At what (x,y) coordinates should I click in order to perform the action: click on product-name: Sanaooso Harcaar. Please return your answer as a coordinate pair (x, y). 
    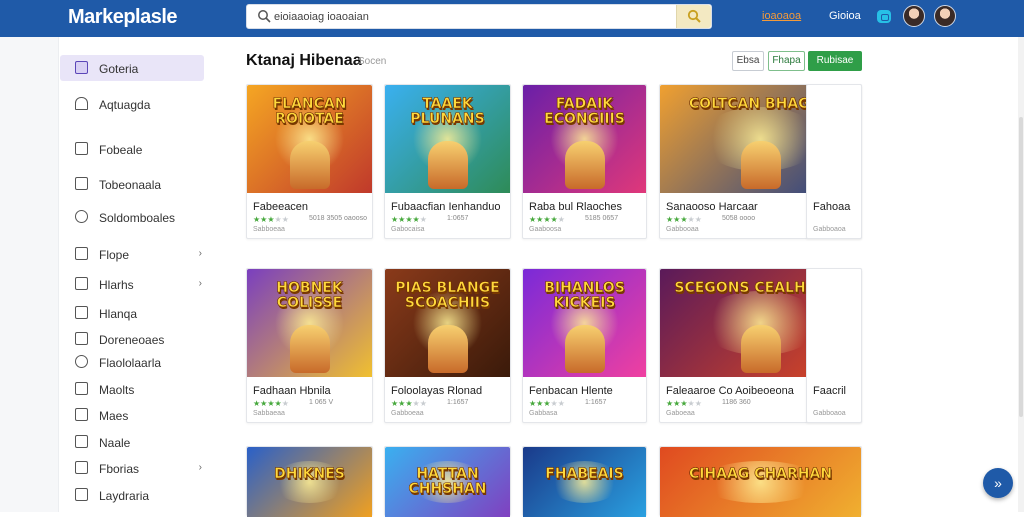
    Looking at the image, I should click on (712, 207).